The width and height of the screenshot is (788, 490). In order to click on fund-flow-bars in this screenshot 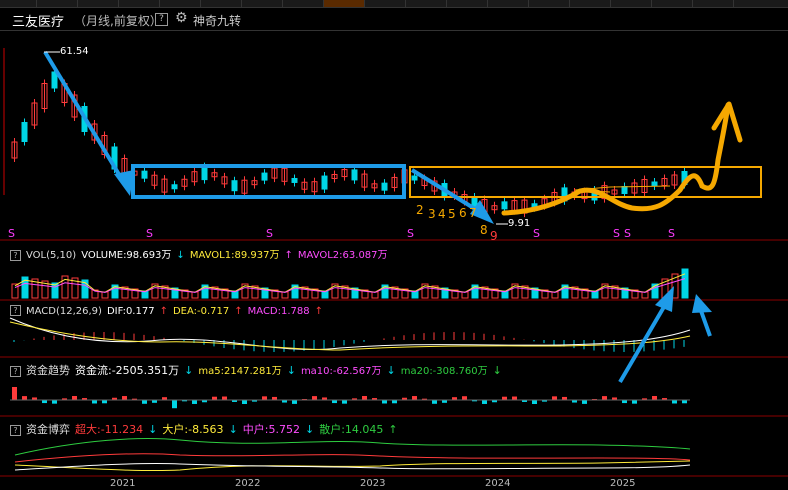, I will do `click(349, 398)`.